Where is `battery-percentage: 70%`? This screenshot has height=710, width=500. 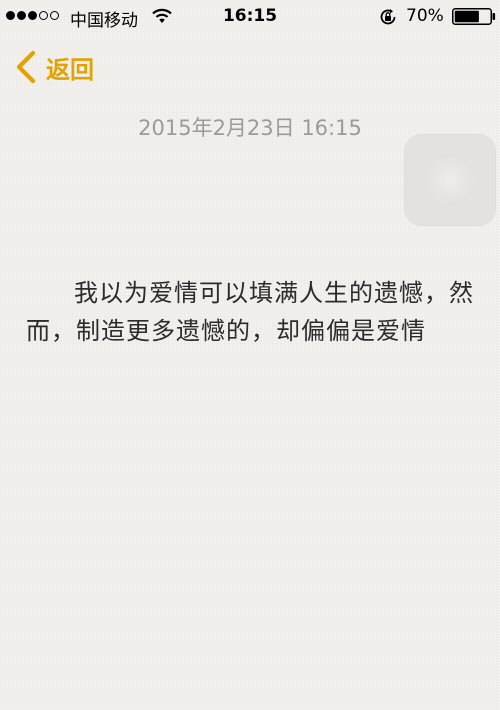 battery-percentage: 70% is located at coordinates (425, 16).